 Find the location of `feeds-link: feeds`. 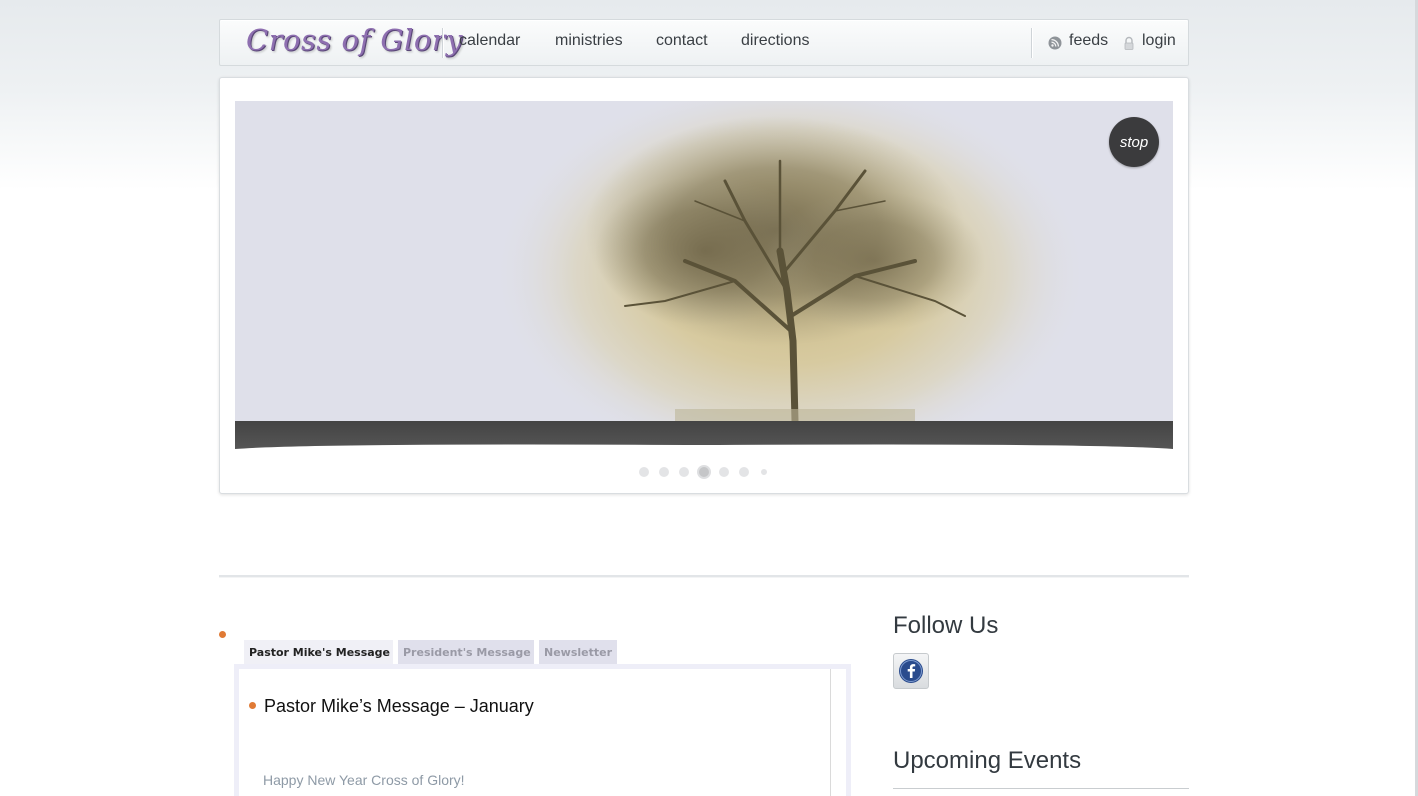

feeds-link: feeds is located at coordinates (1088, 41).